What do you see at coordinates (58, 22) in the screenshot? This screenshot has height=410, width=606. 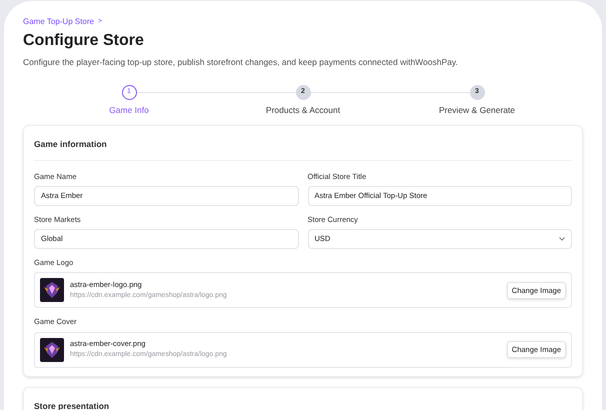 I see `breadcrumb-link: Game Top-Up Store` at bounding box center [58, 22].